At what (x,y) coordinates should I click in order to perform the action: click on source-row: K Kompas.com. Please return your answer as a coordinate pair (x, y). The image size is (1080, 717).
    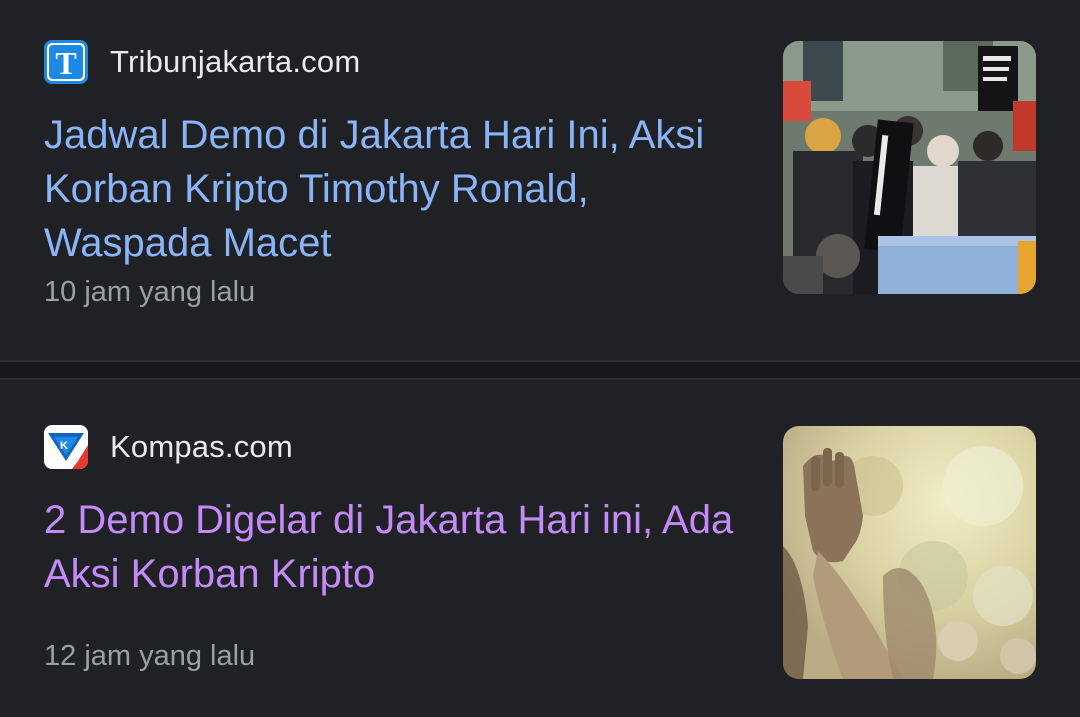
    Looking at the image, I should click on (168, 447).